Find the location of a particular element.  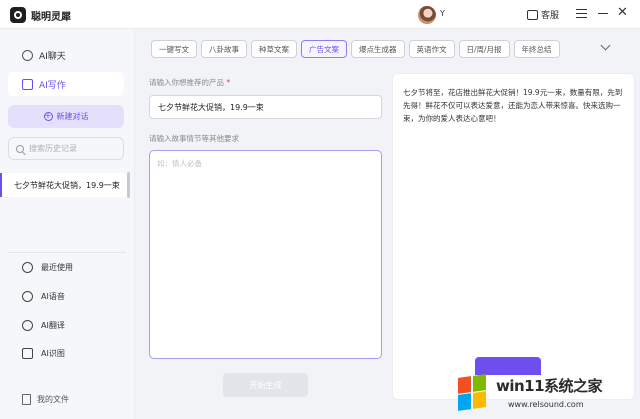

chat-icon is located at coordinates (27, 55).